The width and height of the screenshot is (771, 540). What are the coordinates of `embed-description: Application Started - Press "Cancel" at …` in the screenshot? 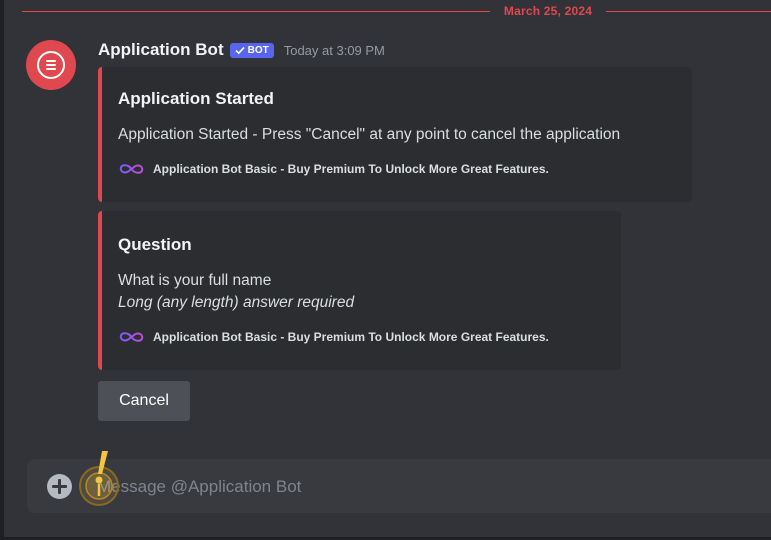 It's located at (369, 134).